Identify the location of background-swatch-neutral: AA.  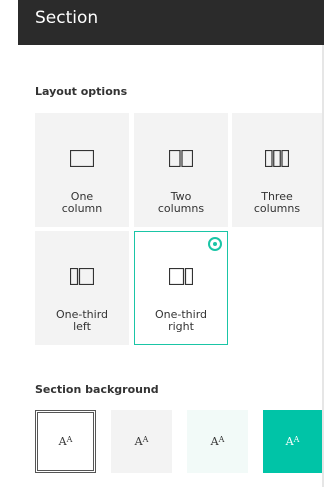
(141, 441).